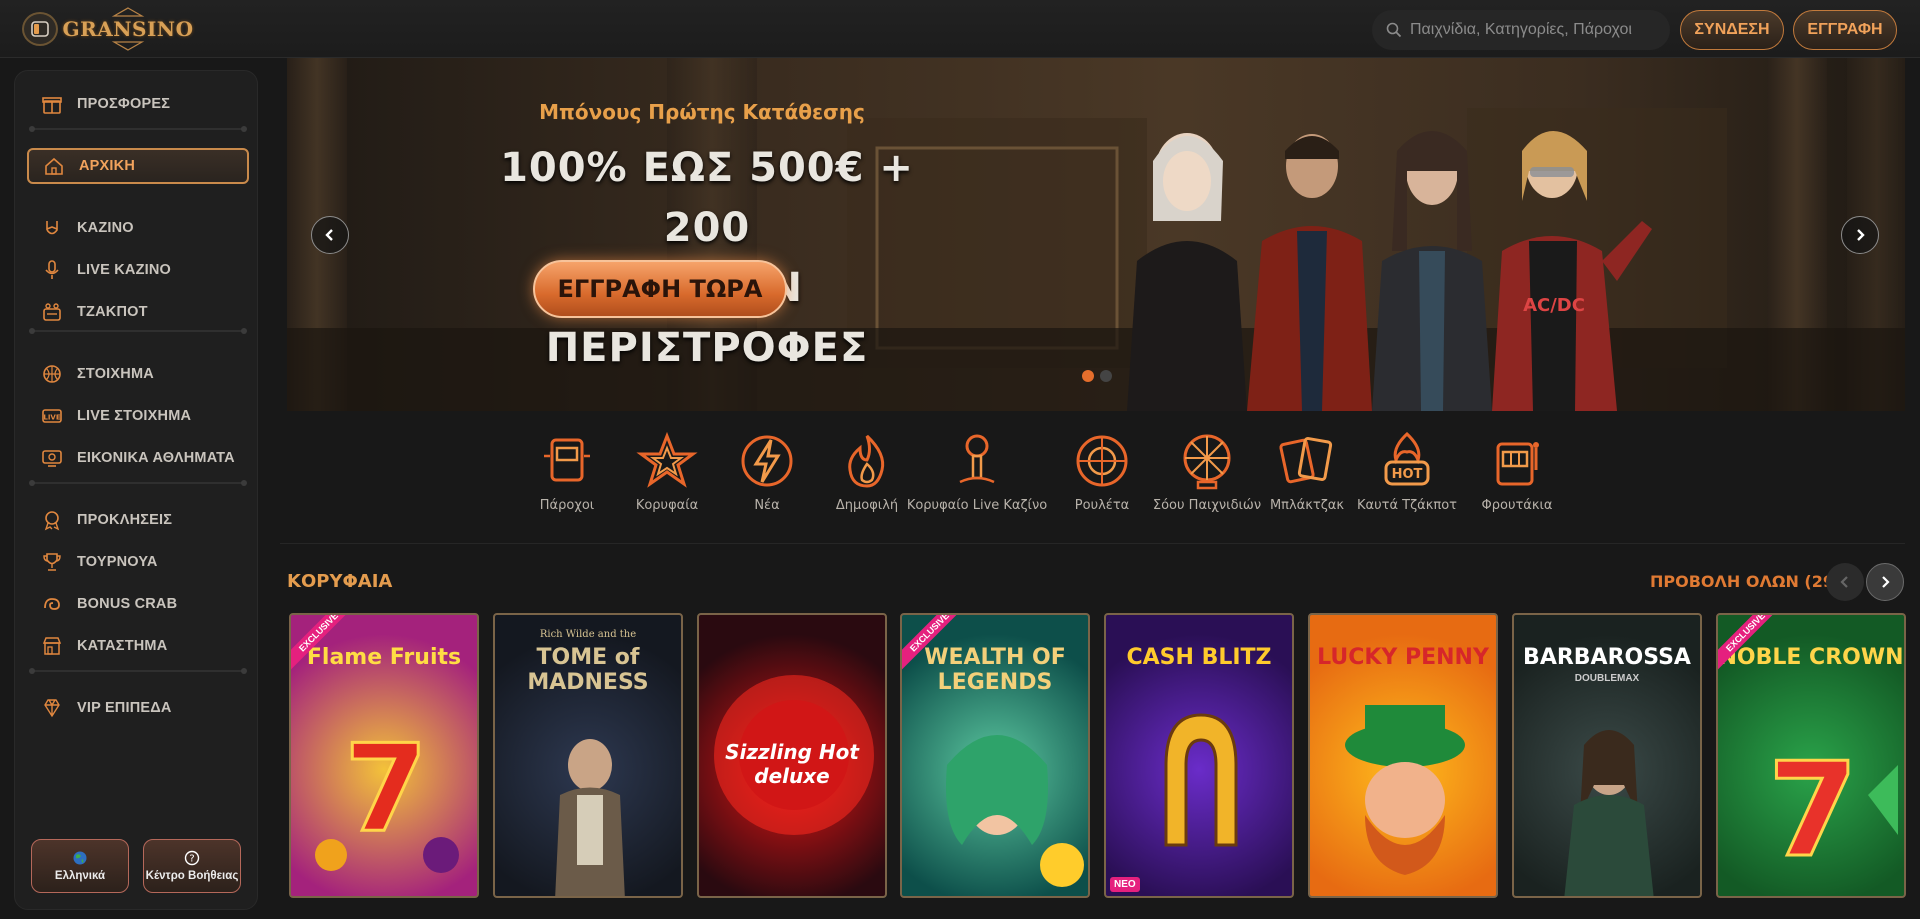  I want to click on banner-next-button, so click(1860, 235).